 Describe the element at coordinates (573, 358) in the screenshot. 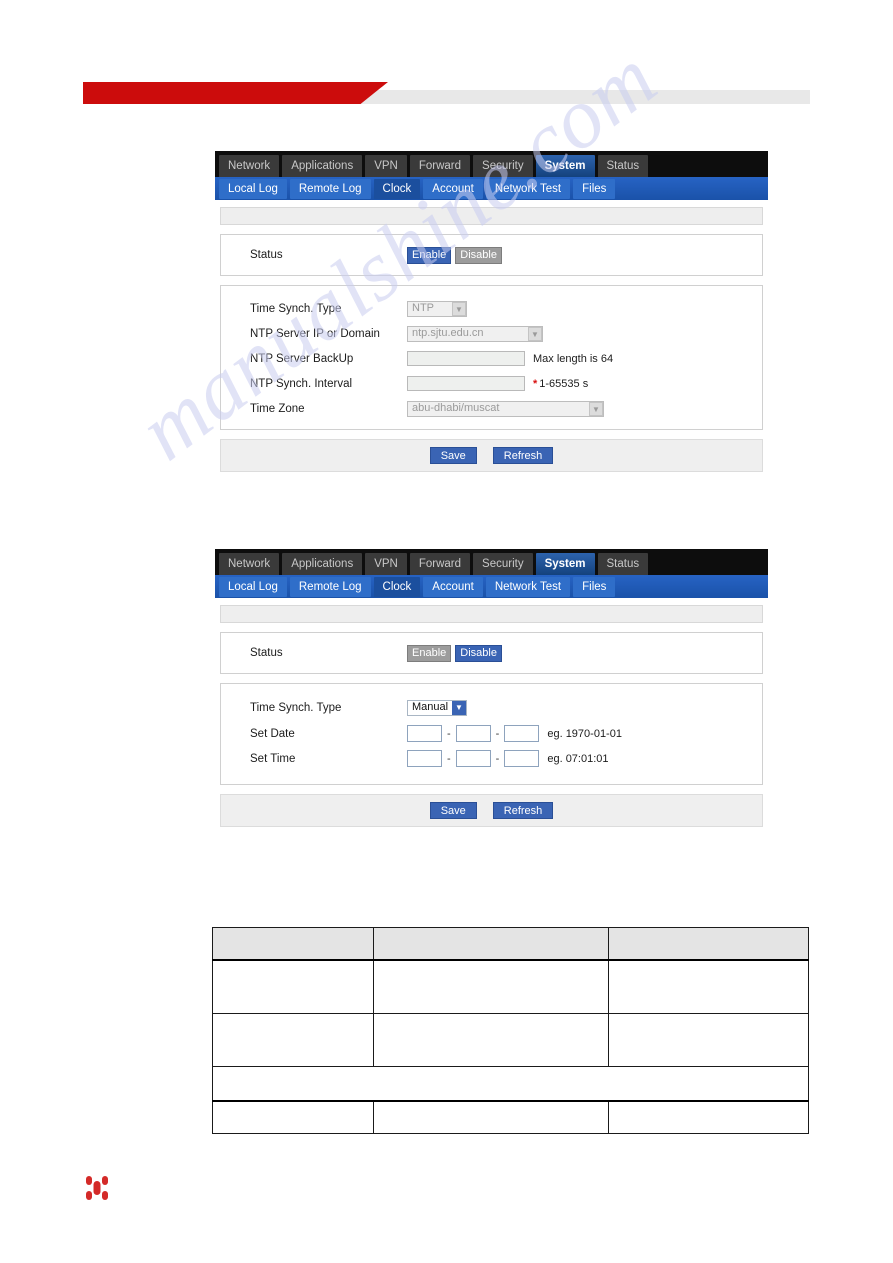

I see `ntp-backup-hint: Max length is 64` at that location.